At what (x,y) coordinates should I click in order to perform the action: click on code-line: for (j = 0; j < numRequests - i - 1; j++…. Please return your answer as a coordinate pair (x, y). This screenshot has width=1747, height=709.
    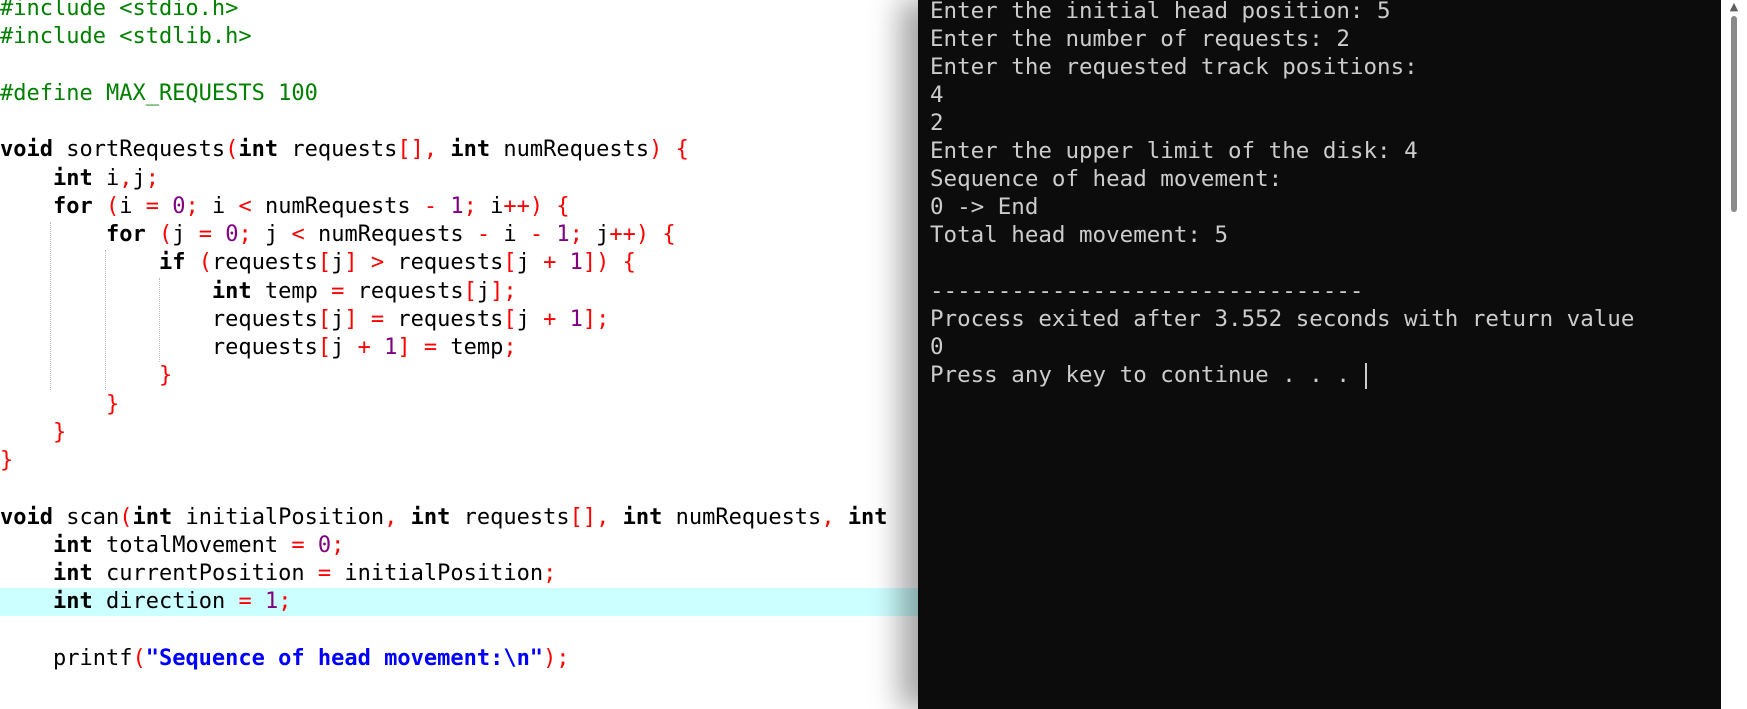
    Looking at the image, I should click on (460, 235).